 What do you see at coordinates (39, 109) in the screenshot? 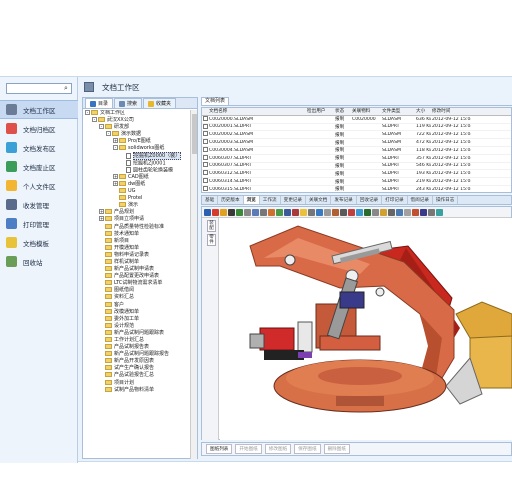
I see `sidebar-item-doc-work: 文档工作区` at bounding box center [39, 109].